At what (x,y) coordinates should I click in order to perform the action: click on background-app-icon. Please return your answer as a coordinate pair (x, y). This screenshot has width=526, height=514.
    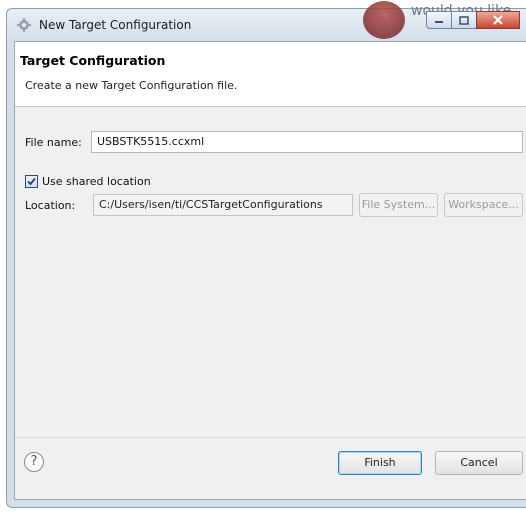
    Looking at the image, I should click on (384, 20).